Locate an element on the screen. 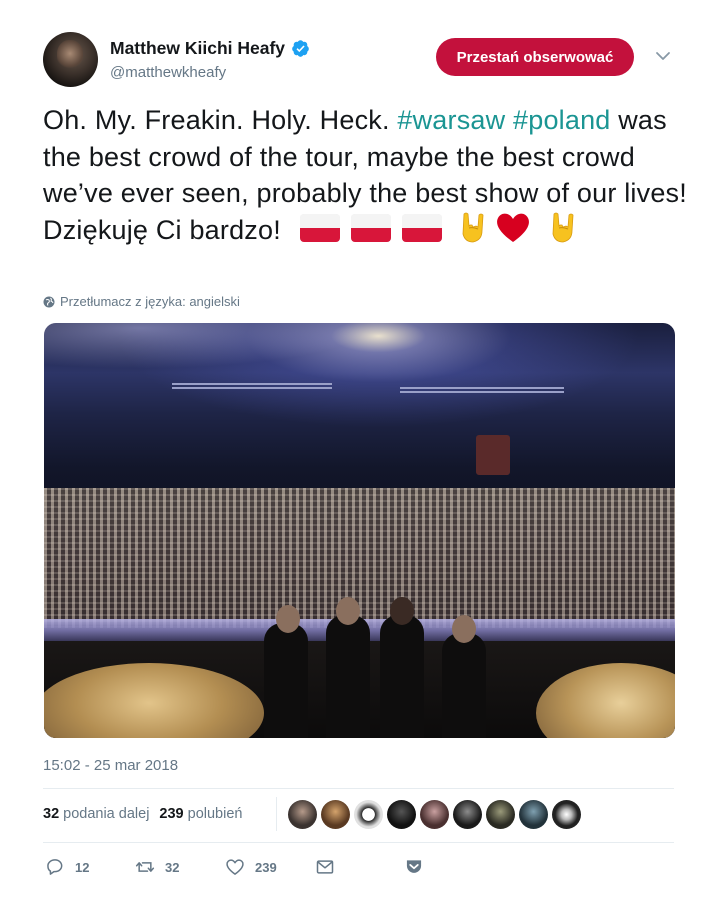 Image resolution: width=717 pixels, height=912 pixels. user-name-row: Matthew Kiichi Heafy is located at coordinates (210, 48).